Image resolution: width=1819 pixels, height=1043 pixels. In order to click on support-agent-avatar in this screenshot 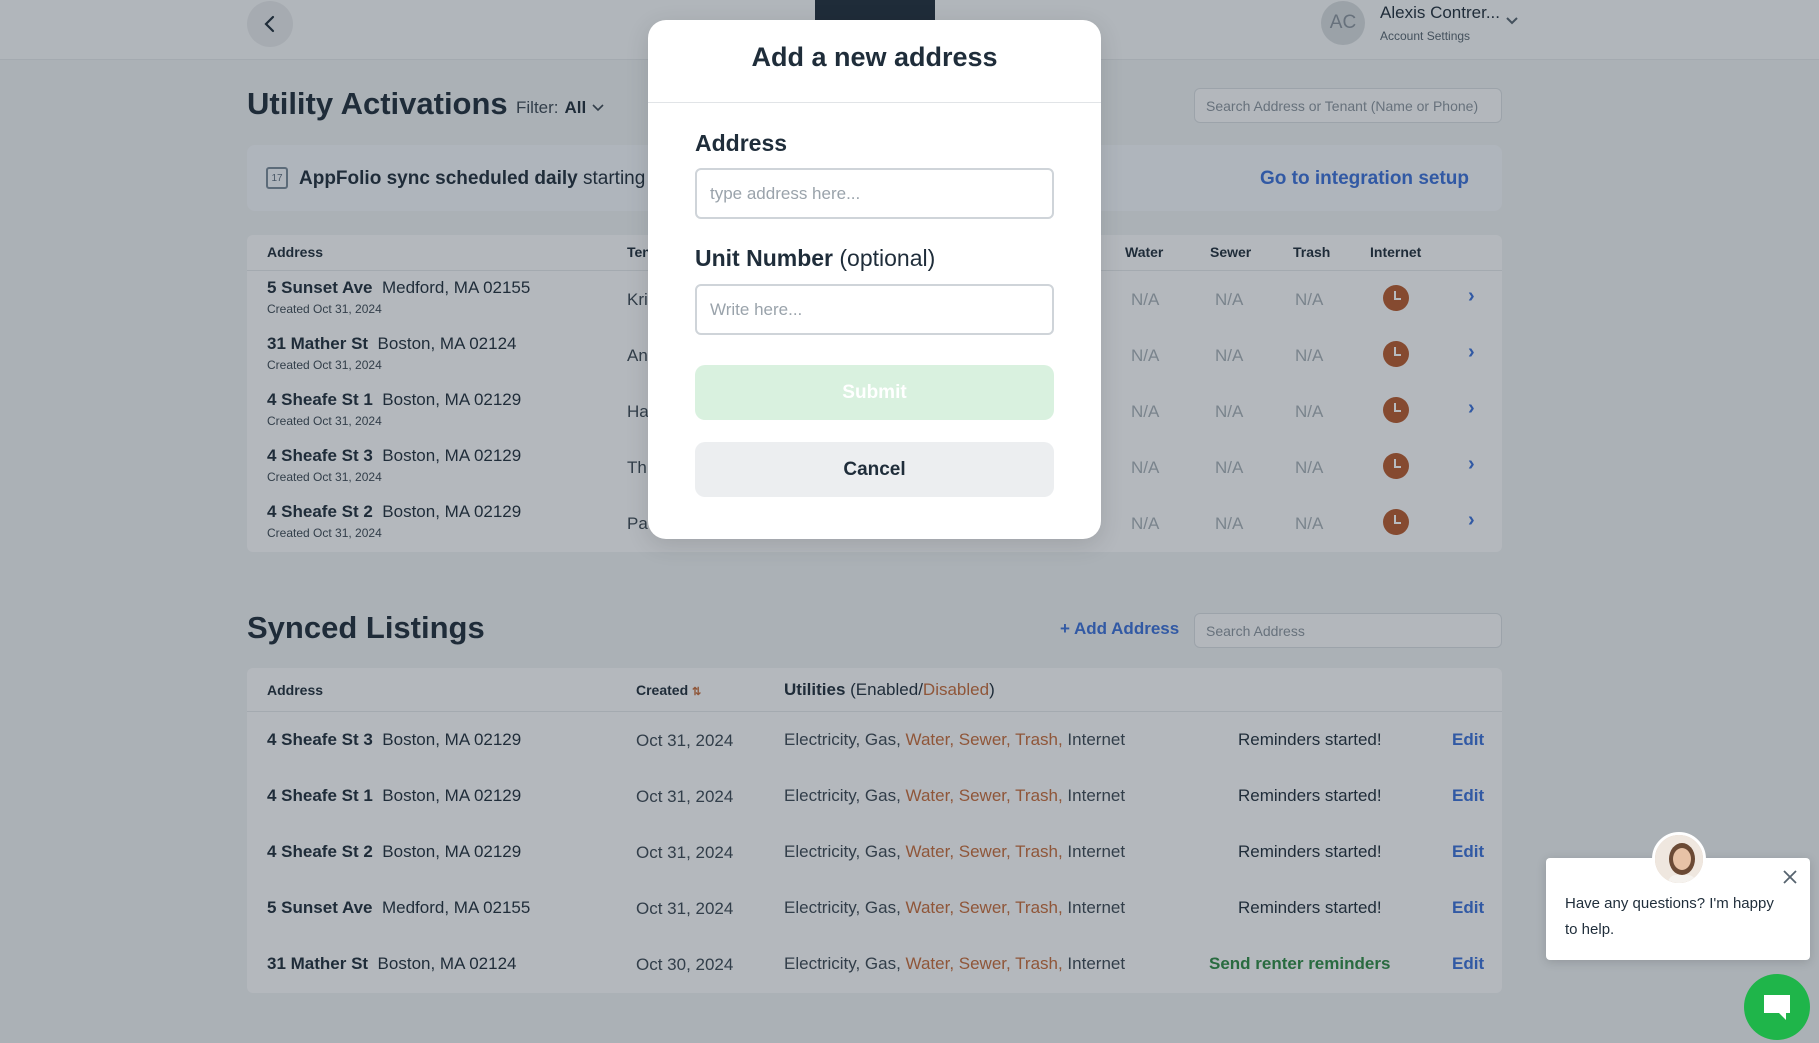, I will do `click(1679, 859)`.